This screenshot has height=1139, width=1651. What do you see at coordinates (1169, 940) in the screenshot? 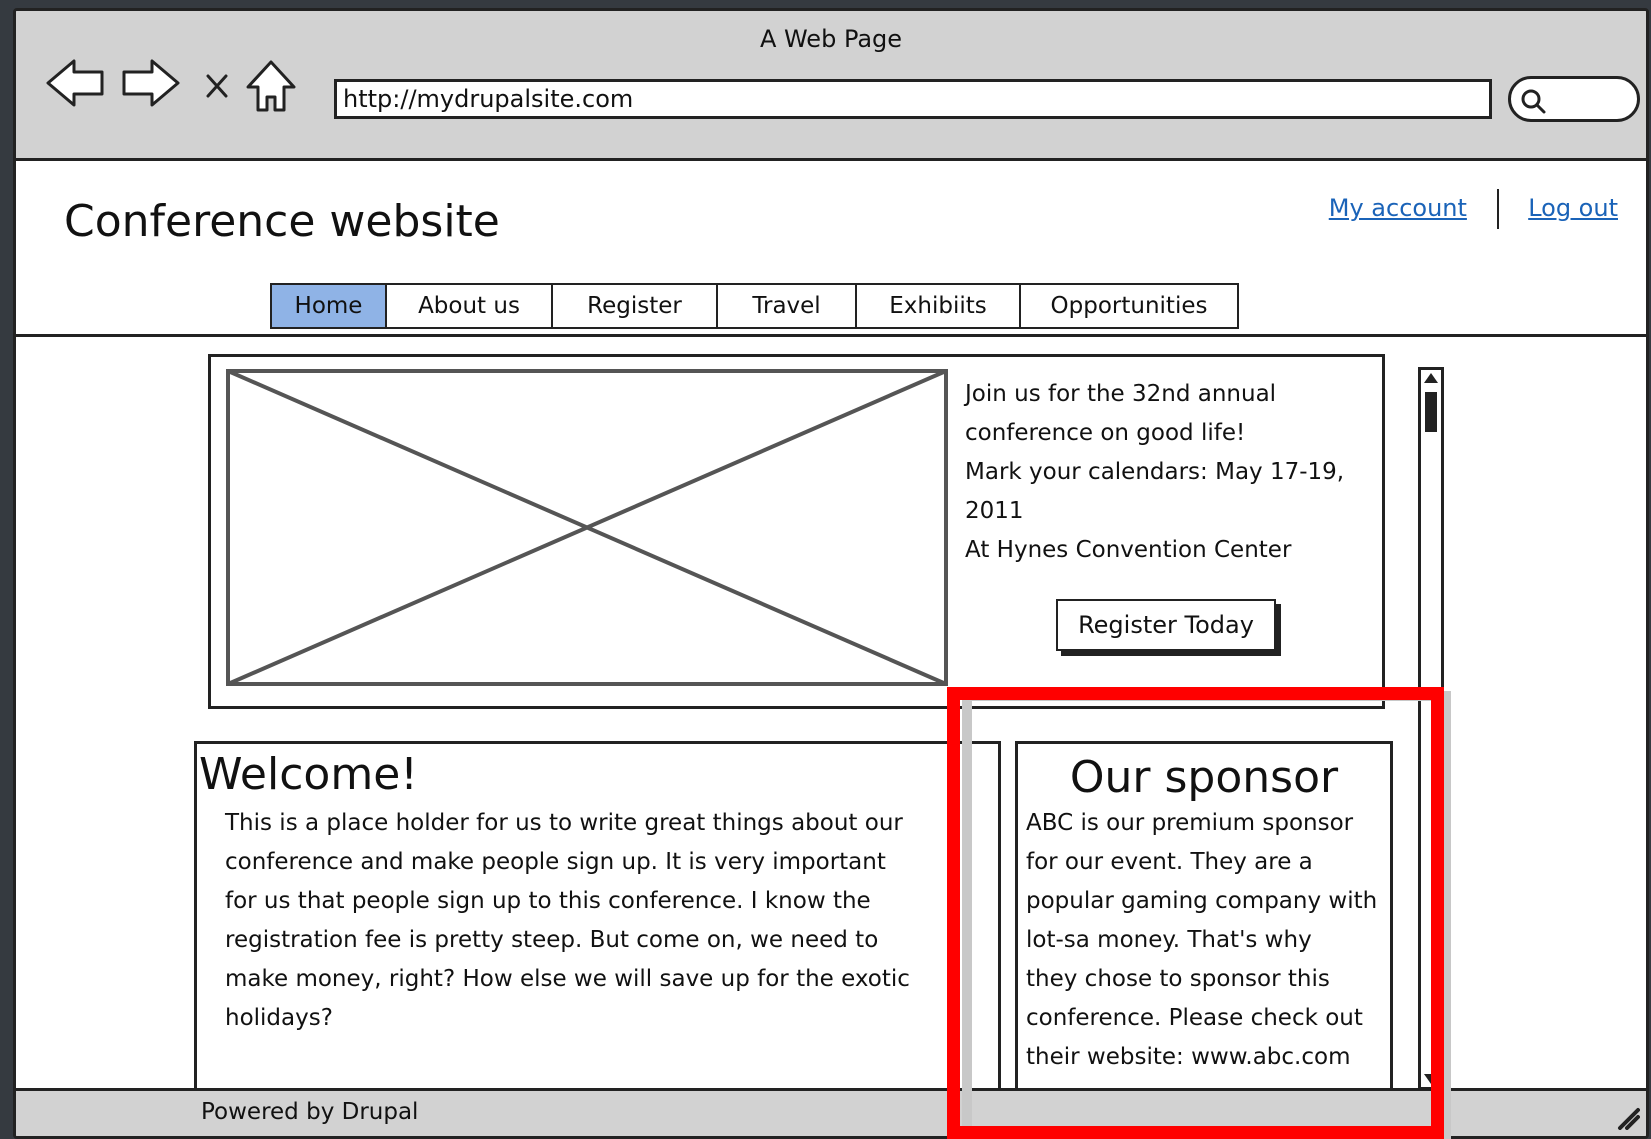
I see `sponsor-line: lot-sa money. That's why` at bounding box center [1169, 940].